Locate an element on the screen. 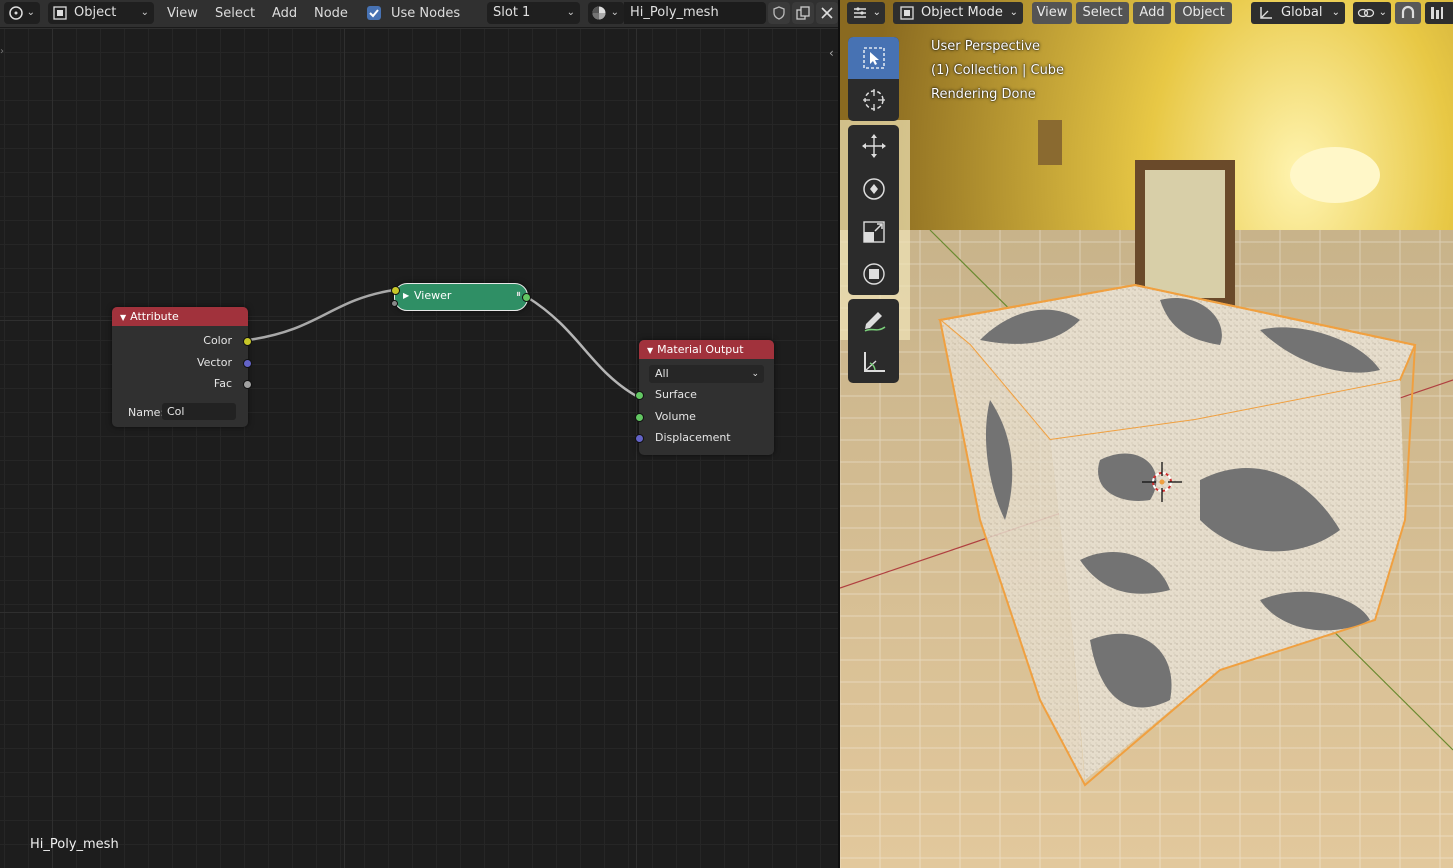 The width and height of the screenshot is (1453, 868). proportional-editing-toggle is located at coordinates (1439, 13).